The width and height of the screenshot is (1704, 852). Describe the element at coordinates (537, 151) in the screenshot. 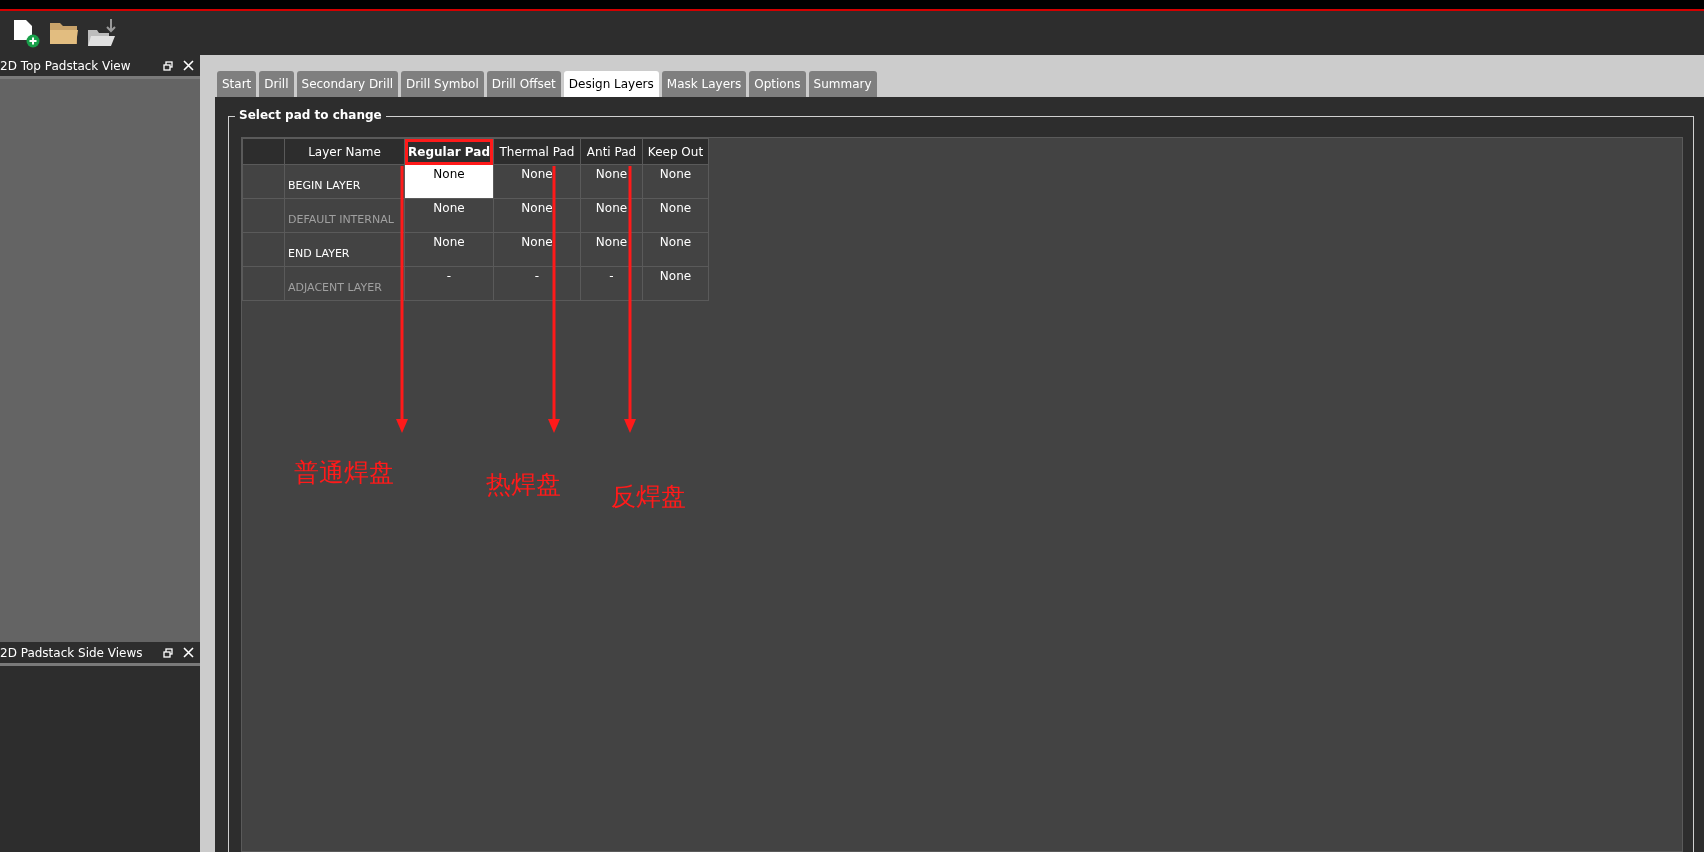

I see `column-header: Thermal Pad` at that location.